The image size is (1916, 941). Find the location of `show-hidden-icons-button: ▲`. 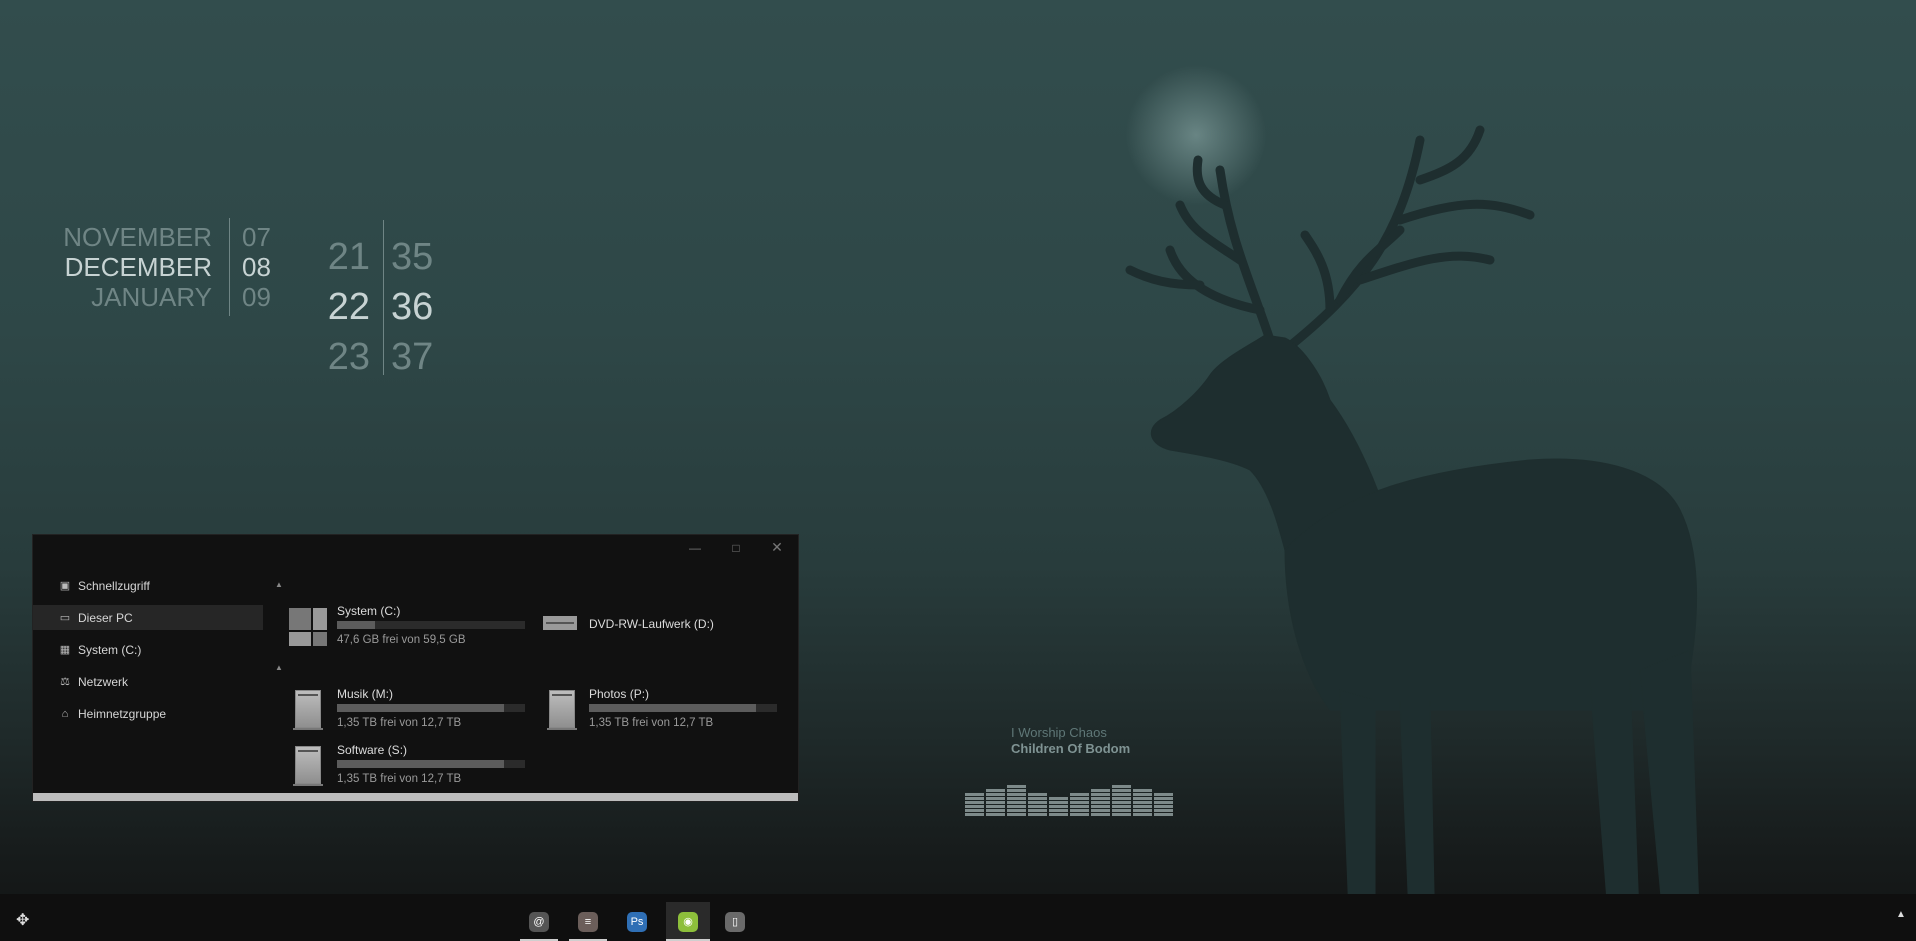

show-hidden-icons-button: ▲ is located at coordinates (1901, 914).